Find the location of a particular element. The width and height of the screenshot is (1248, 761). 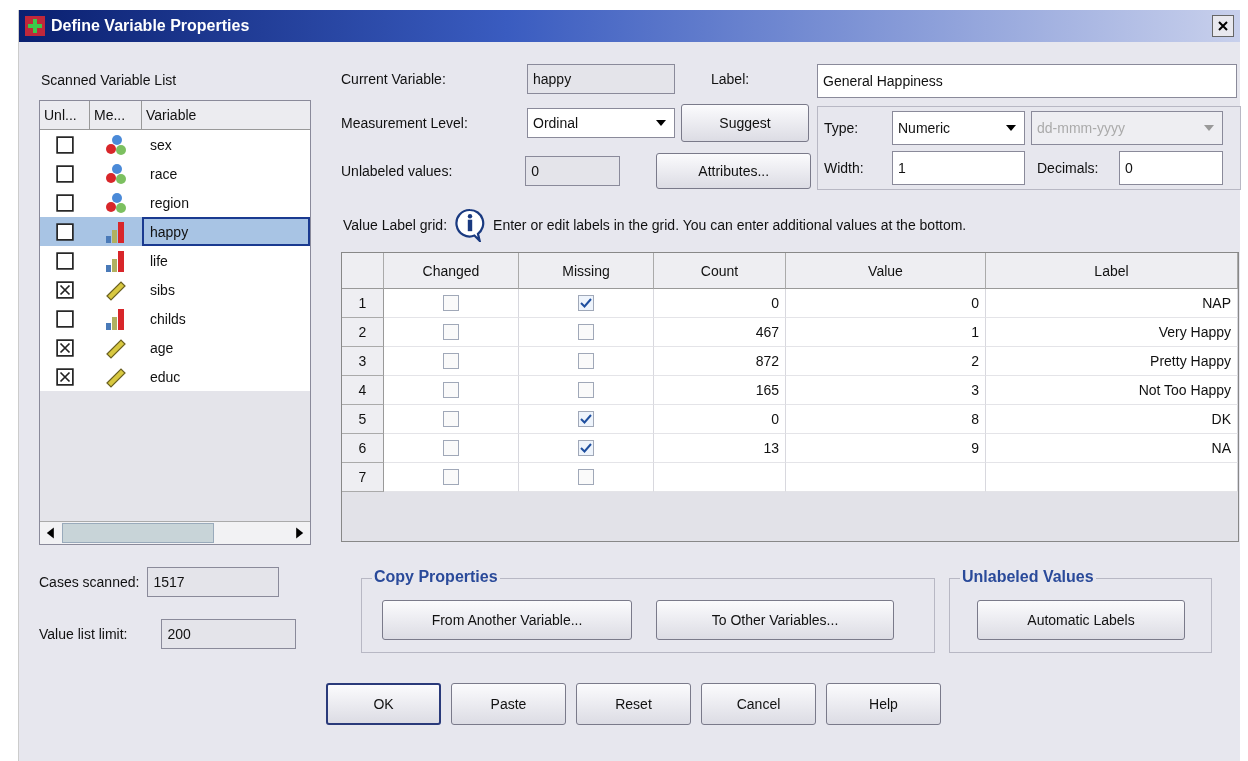

row-number: 6 is located at coordinates (363, 448).